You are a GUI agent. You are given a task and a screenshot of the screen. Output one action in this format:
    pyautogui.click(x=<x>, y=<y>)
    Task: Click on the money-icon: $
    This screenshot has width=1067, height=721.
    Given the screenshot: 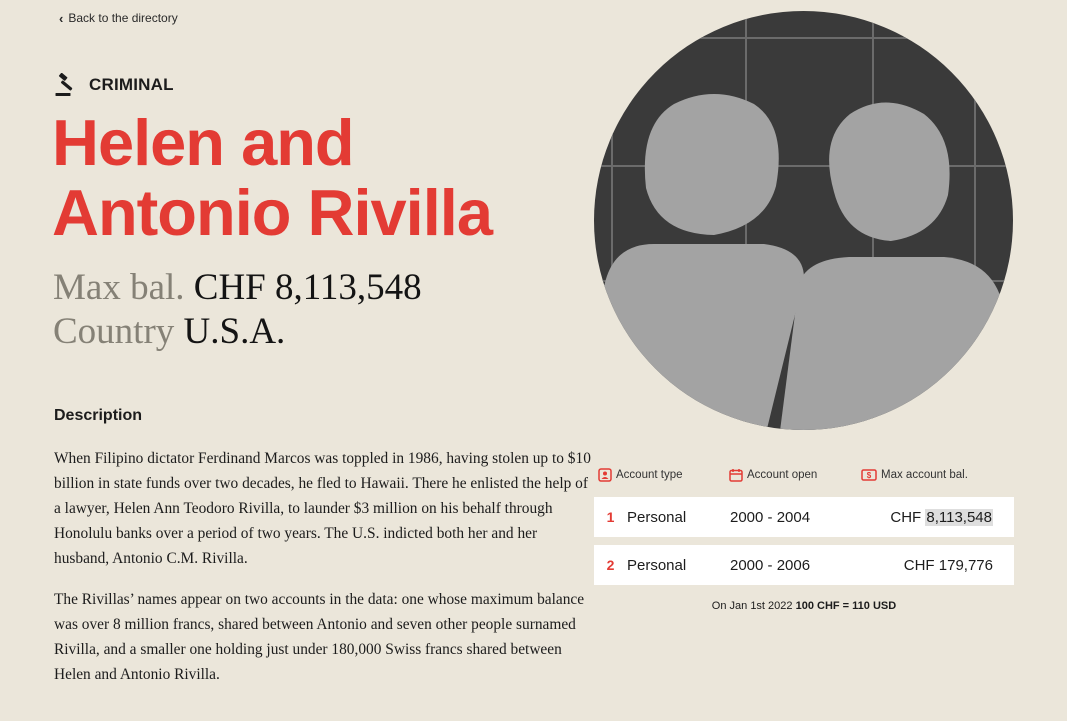 What is the action you would take?
    pyautogui.click(x=869, y=475)
    